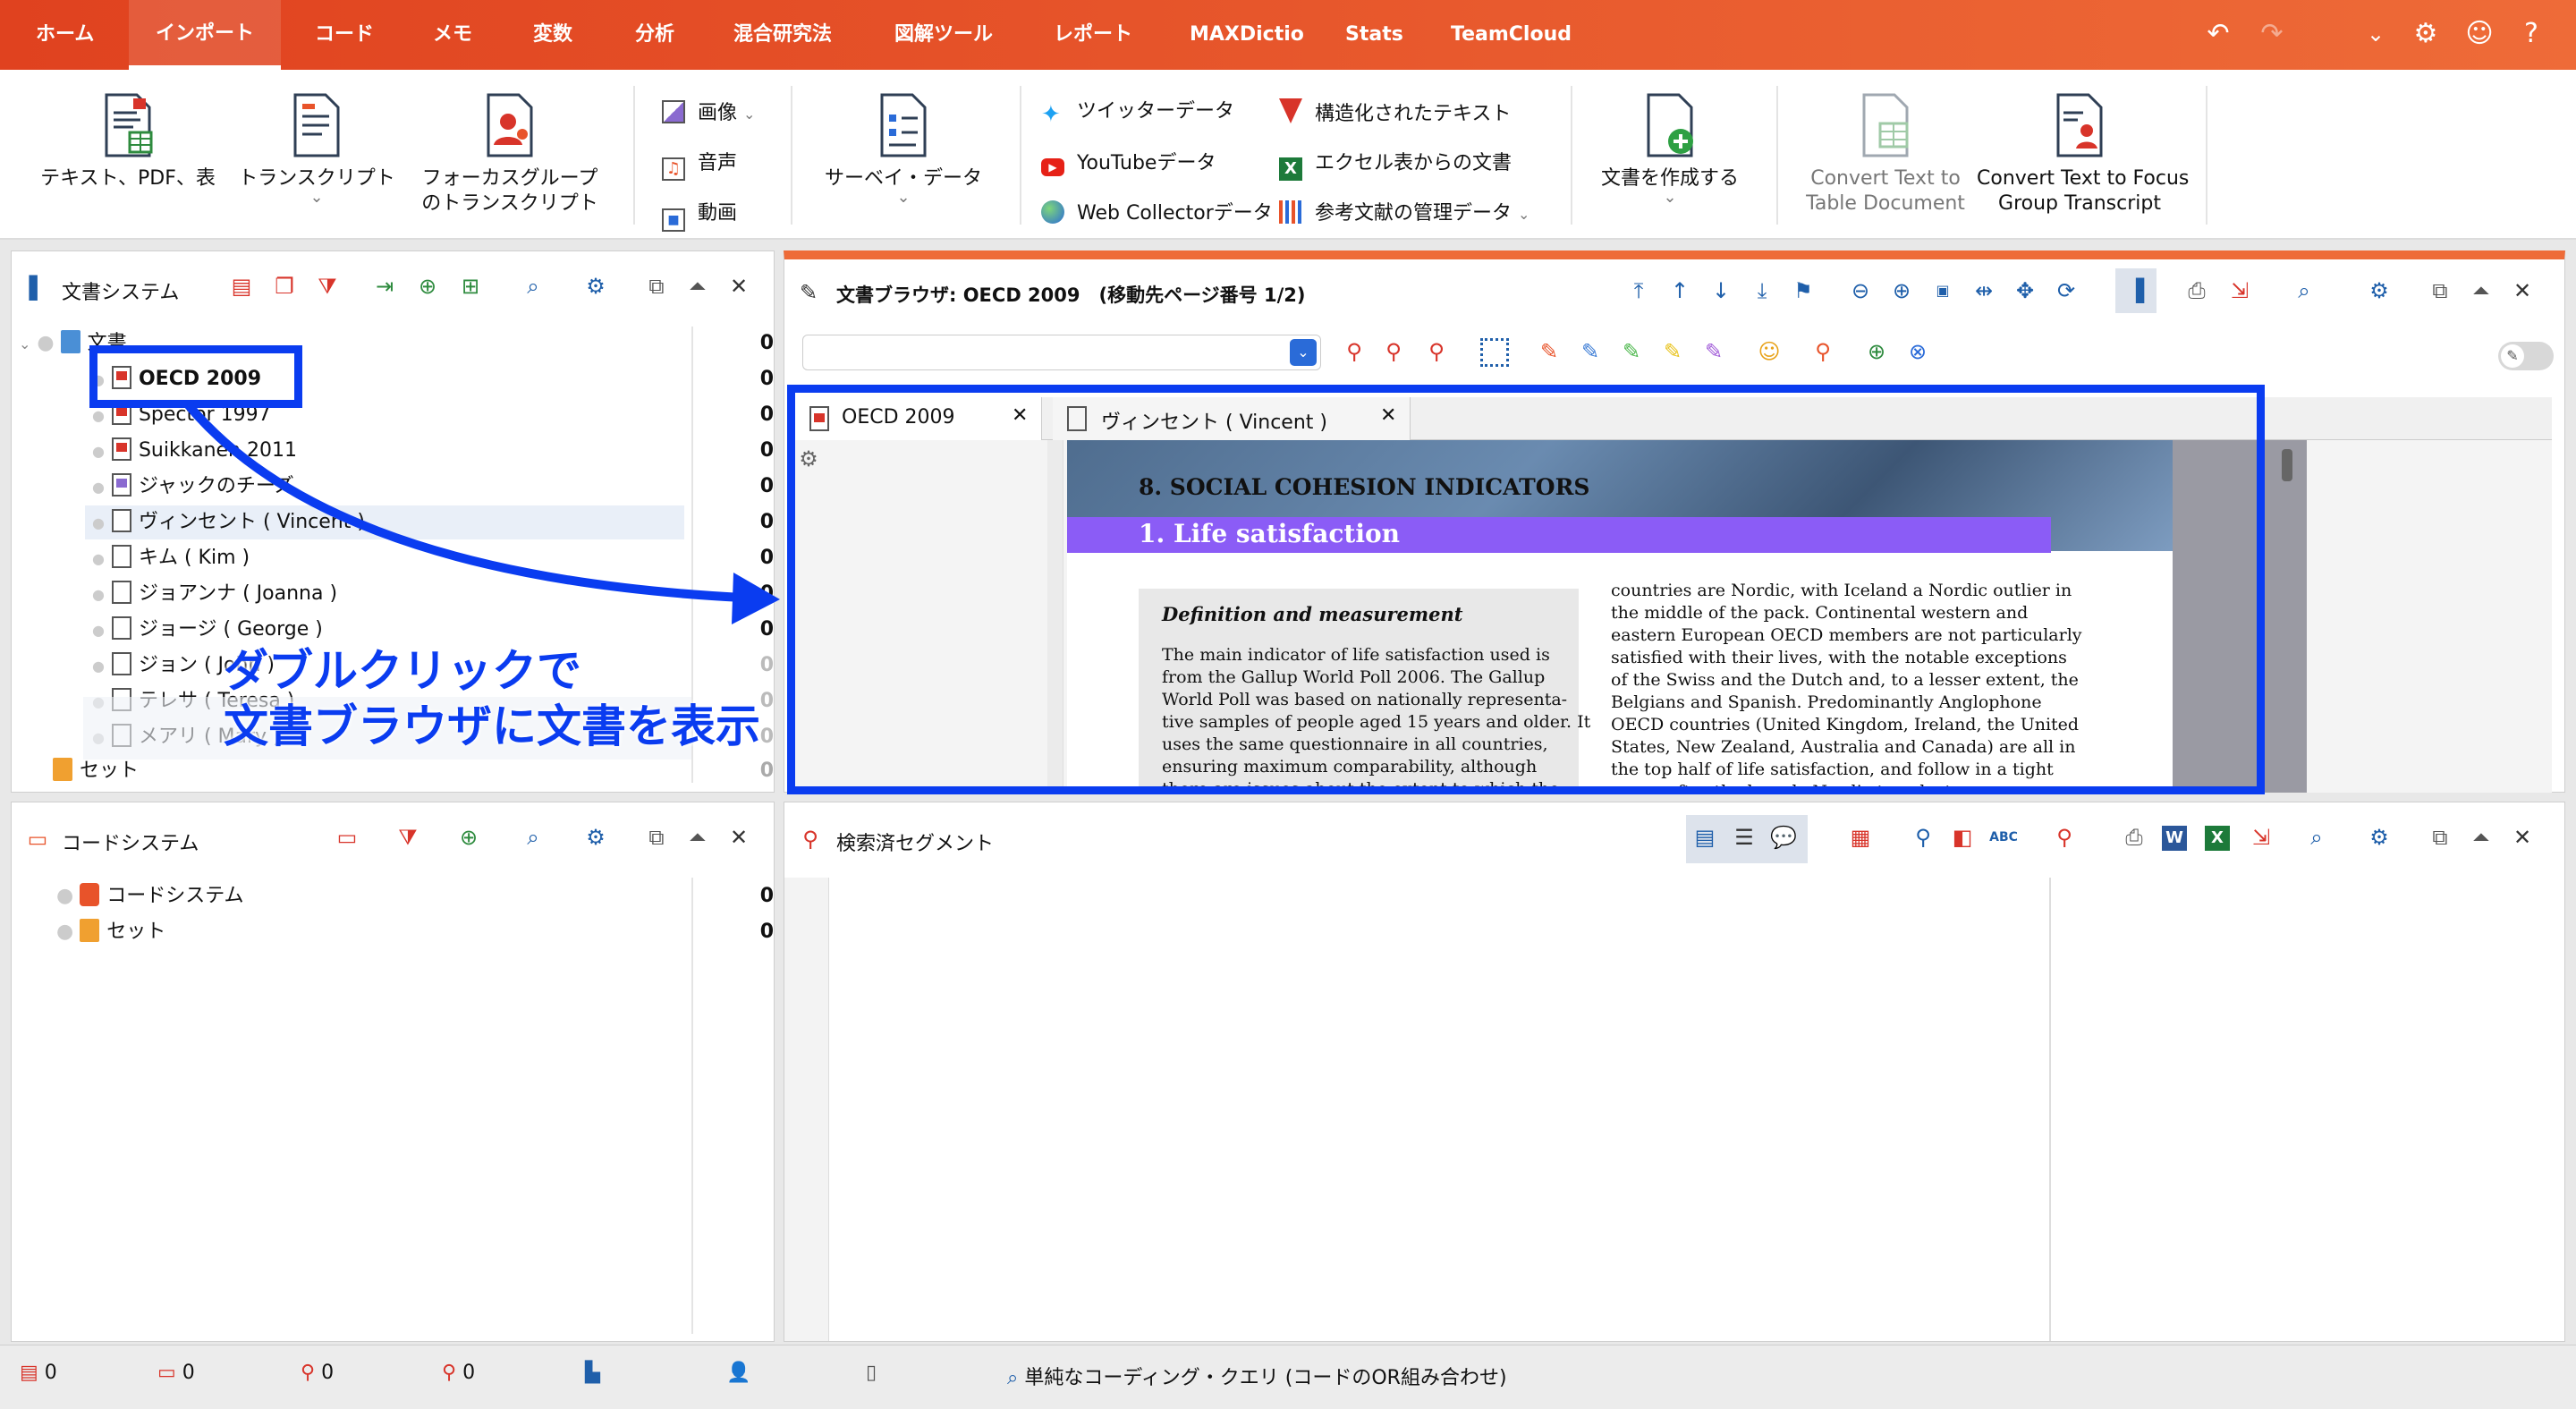  Describe the element at coordinates (458, 1373) in the screenshot. I see `status-activated: ⚲ 0` at that location.